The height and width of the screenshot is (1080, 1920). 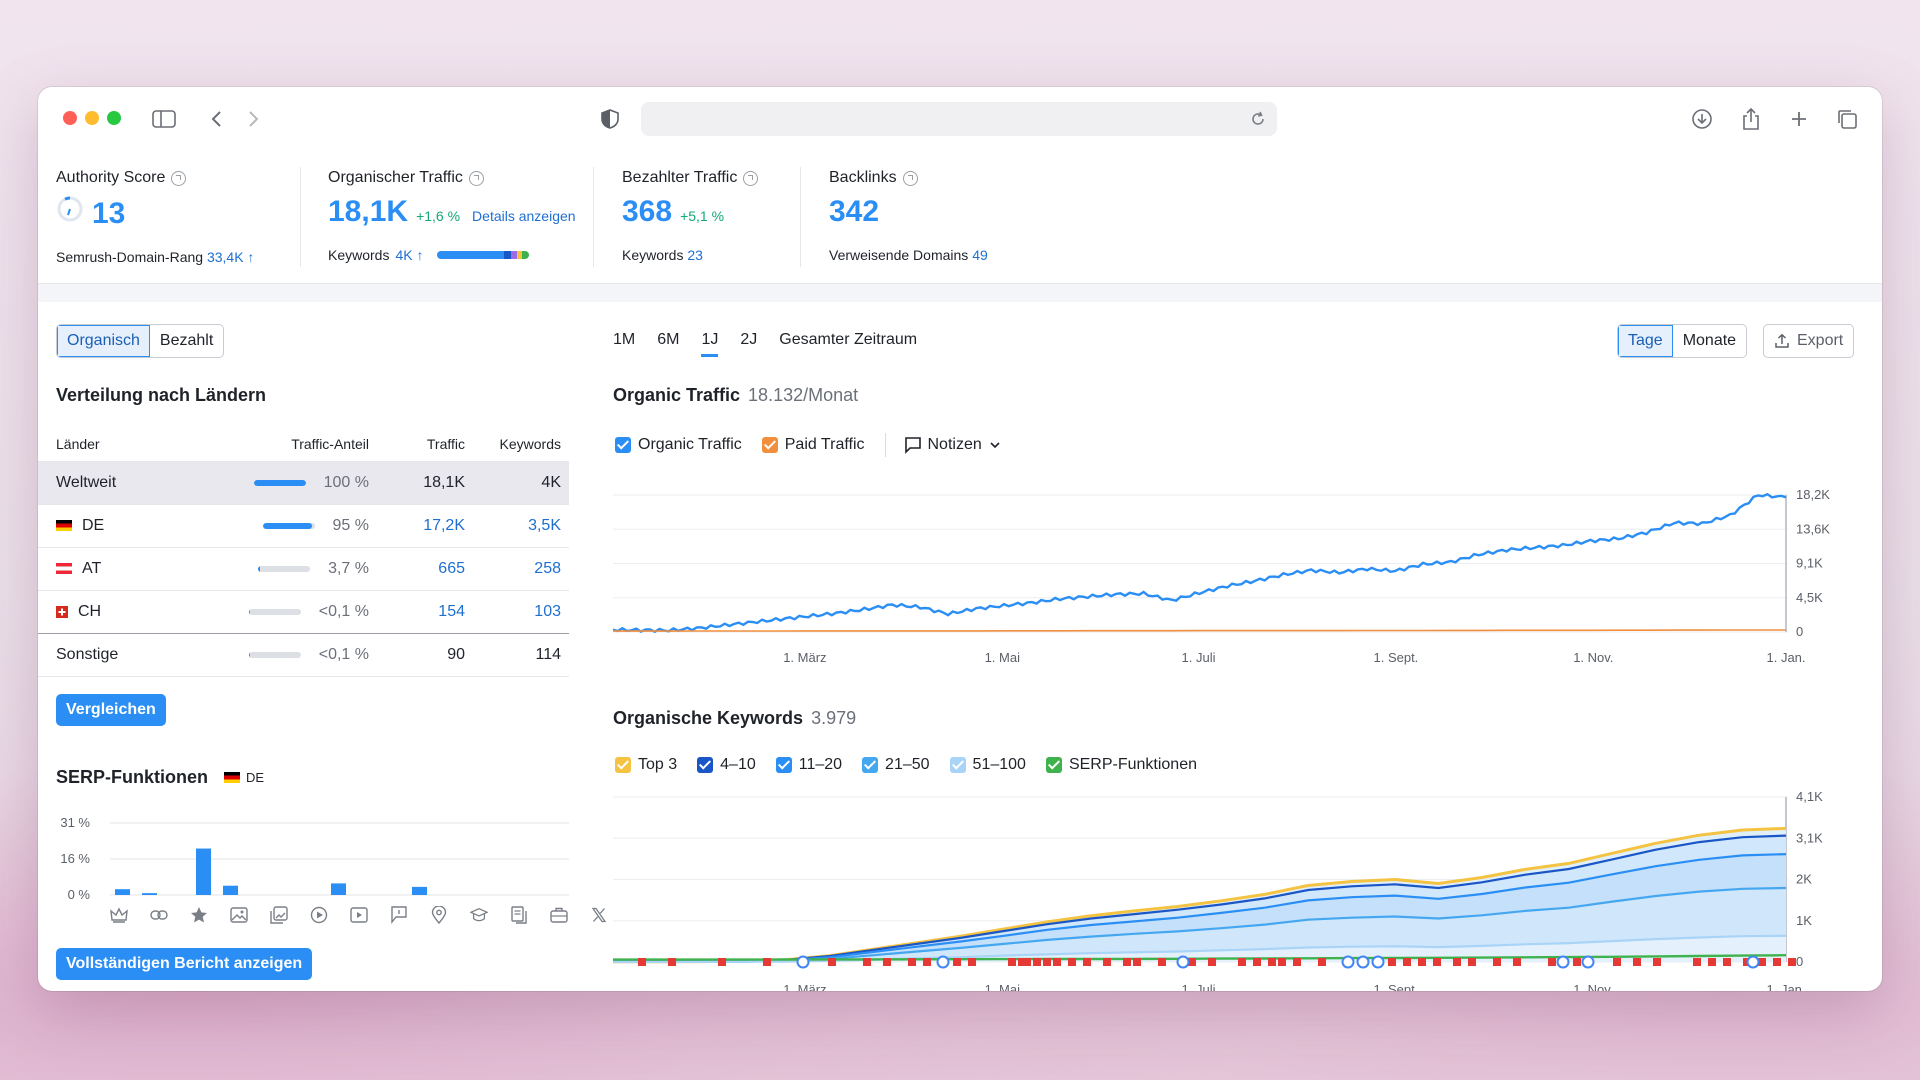 I want to click on details-link: Details anzeigen, so click(x=524, y=216).